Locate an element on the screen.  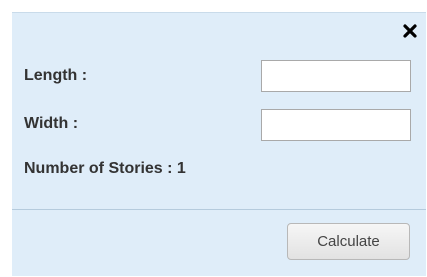
top-strip is located at coordinates (213, 6).